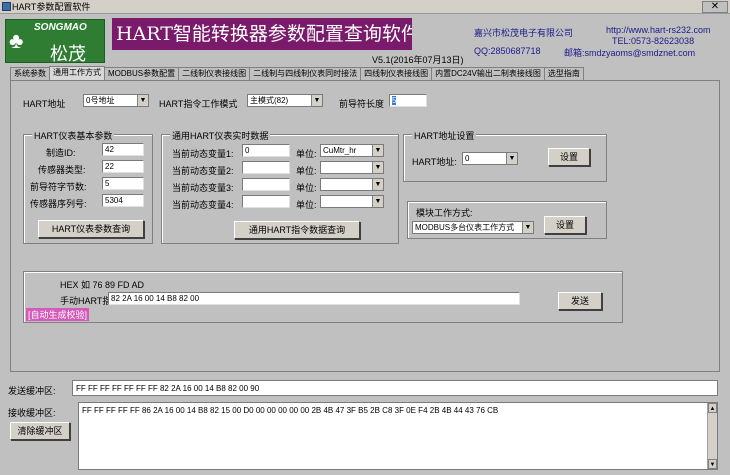  What do you see at coordinates (30, 73) in the screenshot?
I see `tab-system-params: 系统参数` at bounding box center [30, 73].